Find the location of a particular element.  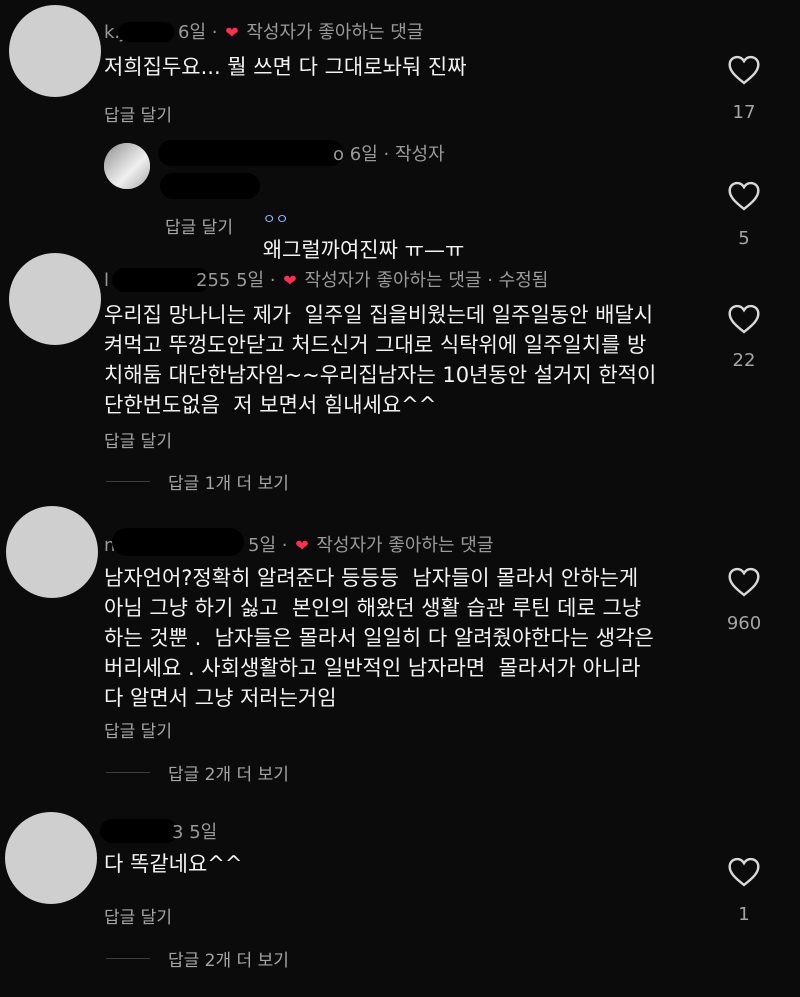

comment-meta-right: 5일 · ❤ 작성자가 좋아하는 댓글 is located at coordinates (371, 545).